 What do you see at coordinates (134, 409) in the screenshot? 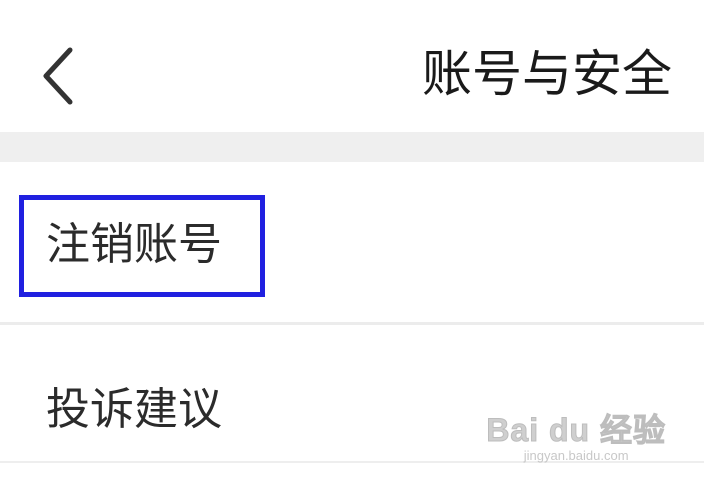
I see `menu-item-label: 投诉建议` at bounding box center [134, 409].